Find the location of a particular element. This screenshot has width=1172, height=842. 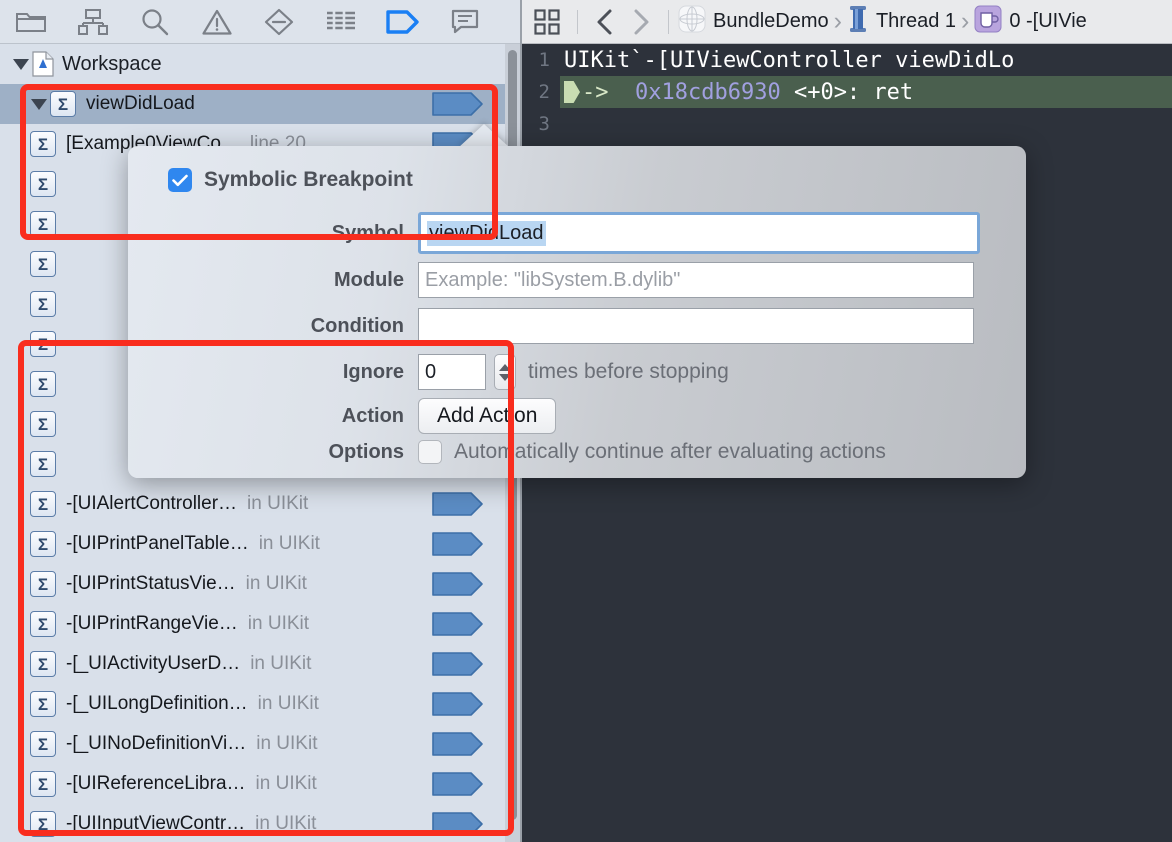

options-label: Options is located at coordinates (366, 451).